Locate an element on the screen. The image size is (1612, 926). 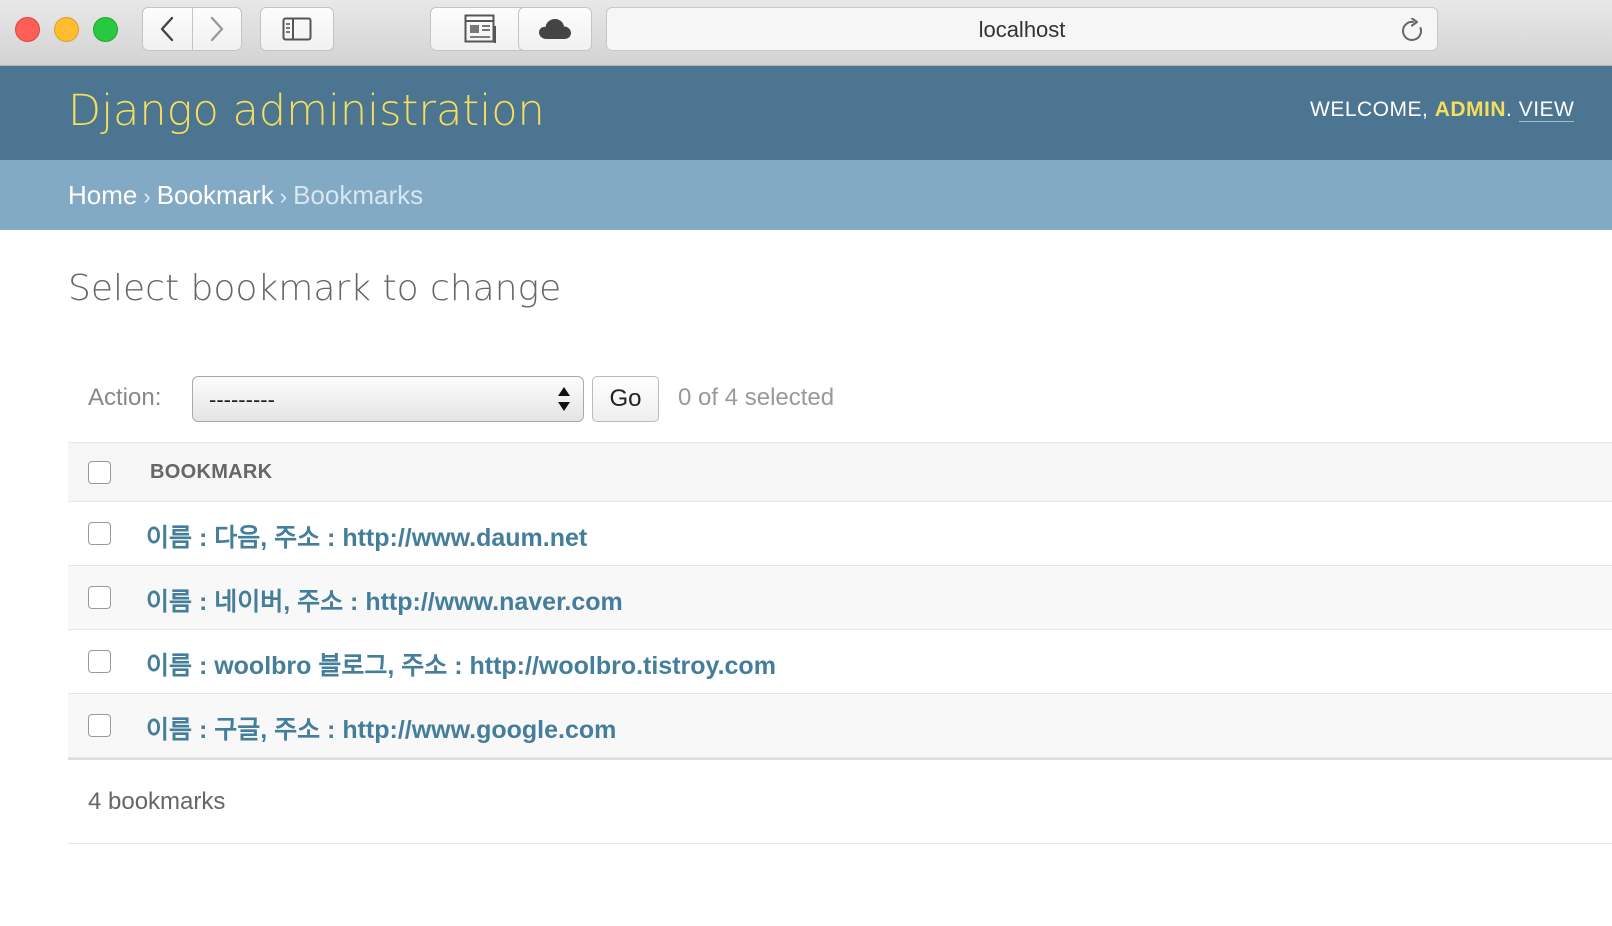
back-icon is located at coordinates (167, 29).